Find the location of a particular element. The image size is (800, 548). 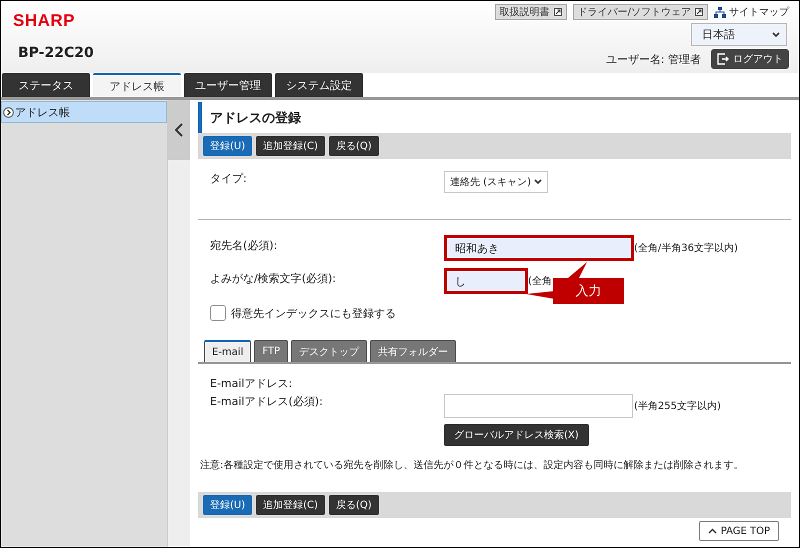

sidebar-item: アドレス帳 is located at coordinates (84, 112).